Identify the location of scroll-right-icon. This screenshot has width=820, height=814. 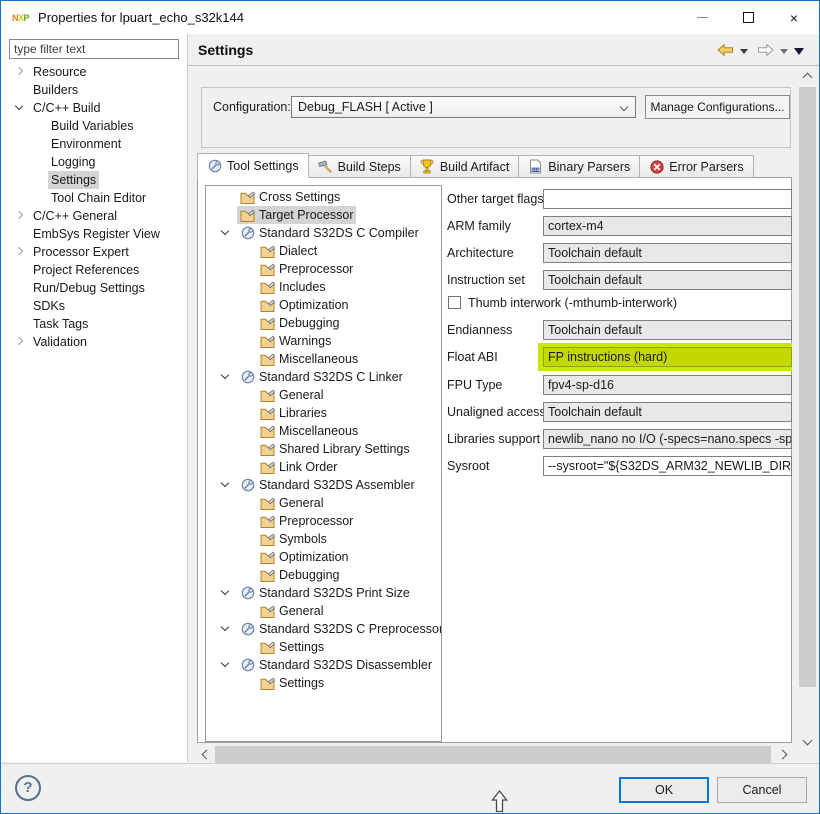
(782, 754).